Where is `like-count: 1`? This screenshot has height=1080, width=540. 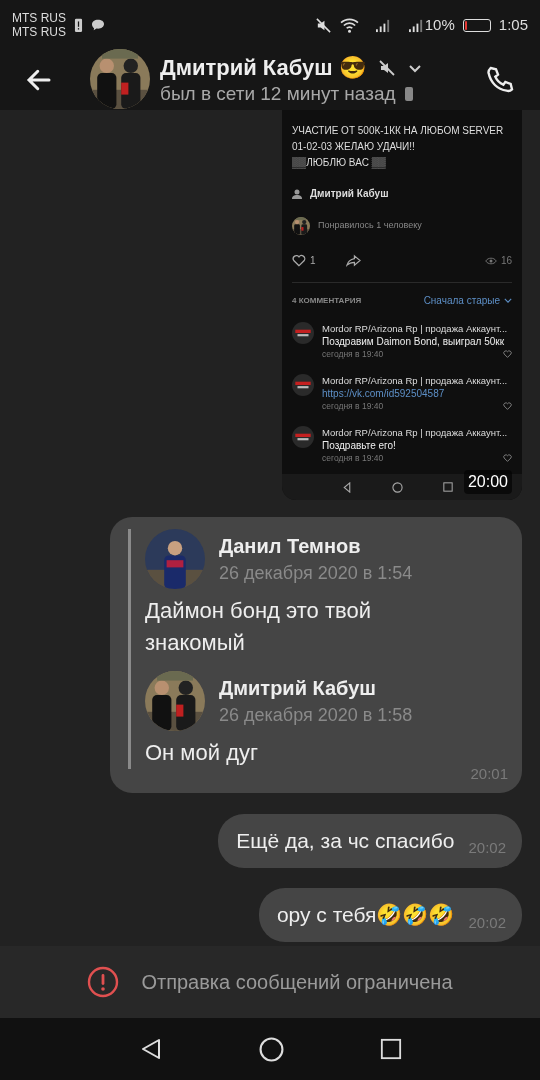
like-count: 1 is located at coordinates (313, 261).